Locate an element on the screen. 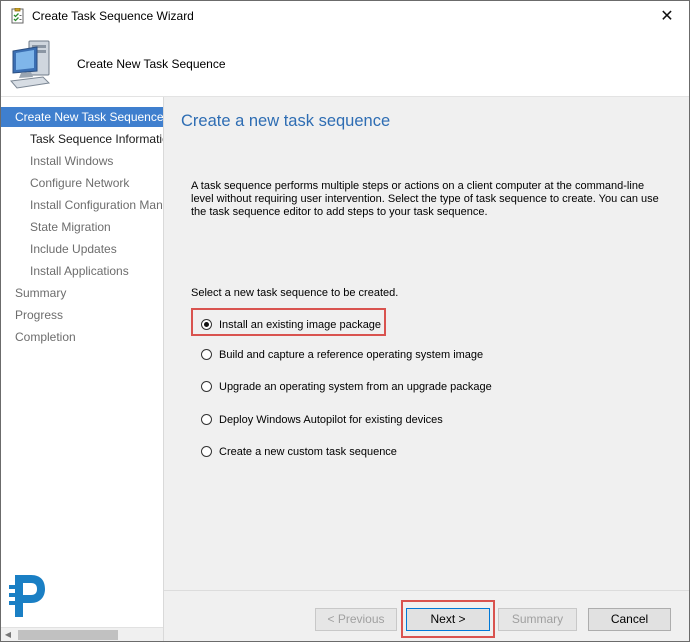 The height and width of the screenshot is (642, 690). scrollbar-thumb is located at coordinates (68, 635).